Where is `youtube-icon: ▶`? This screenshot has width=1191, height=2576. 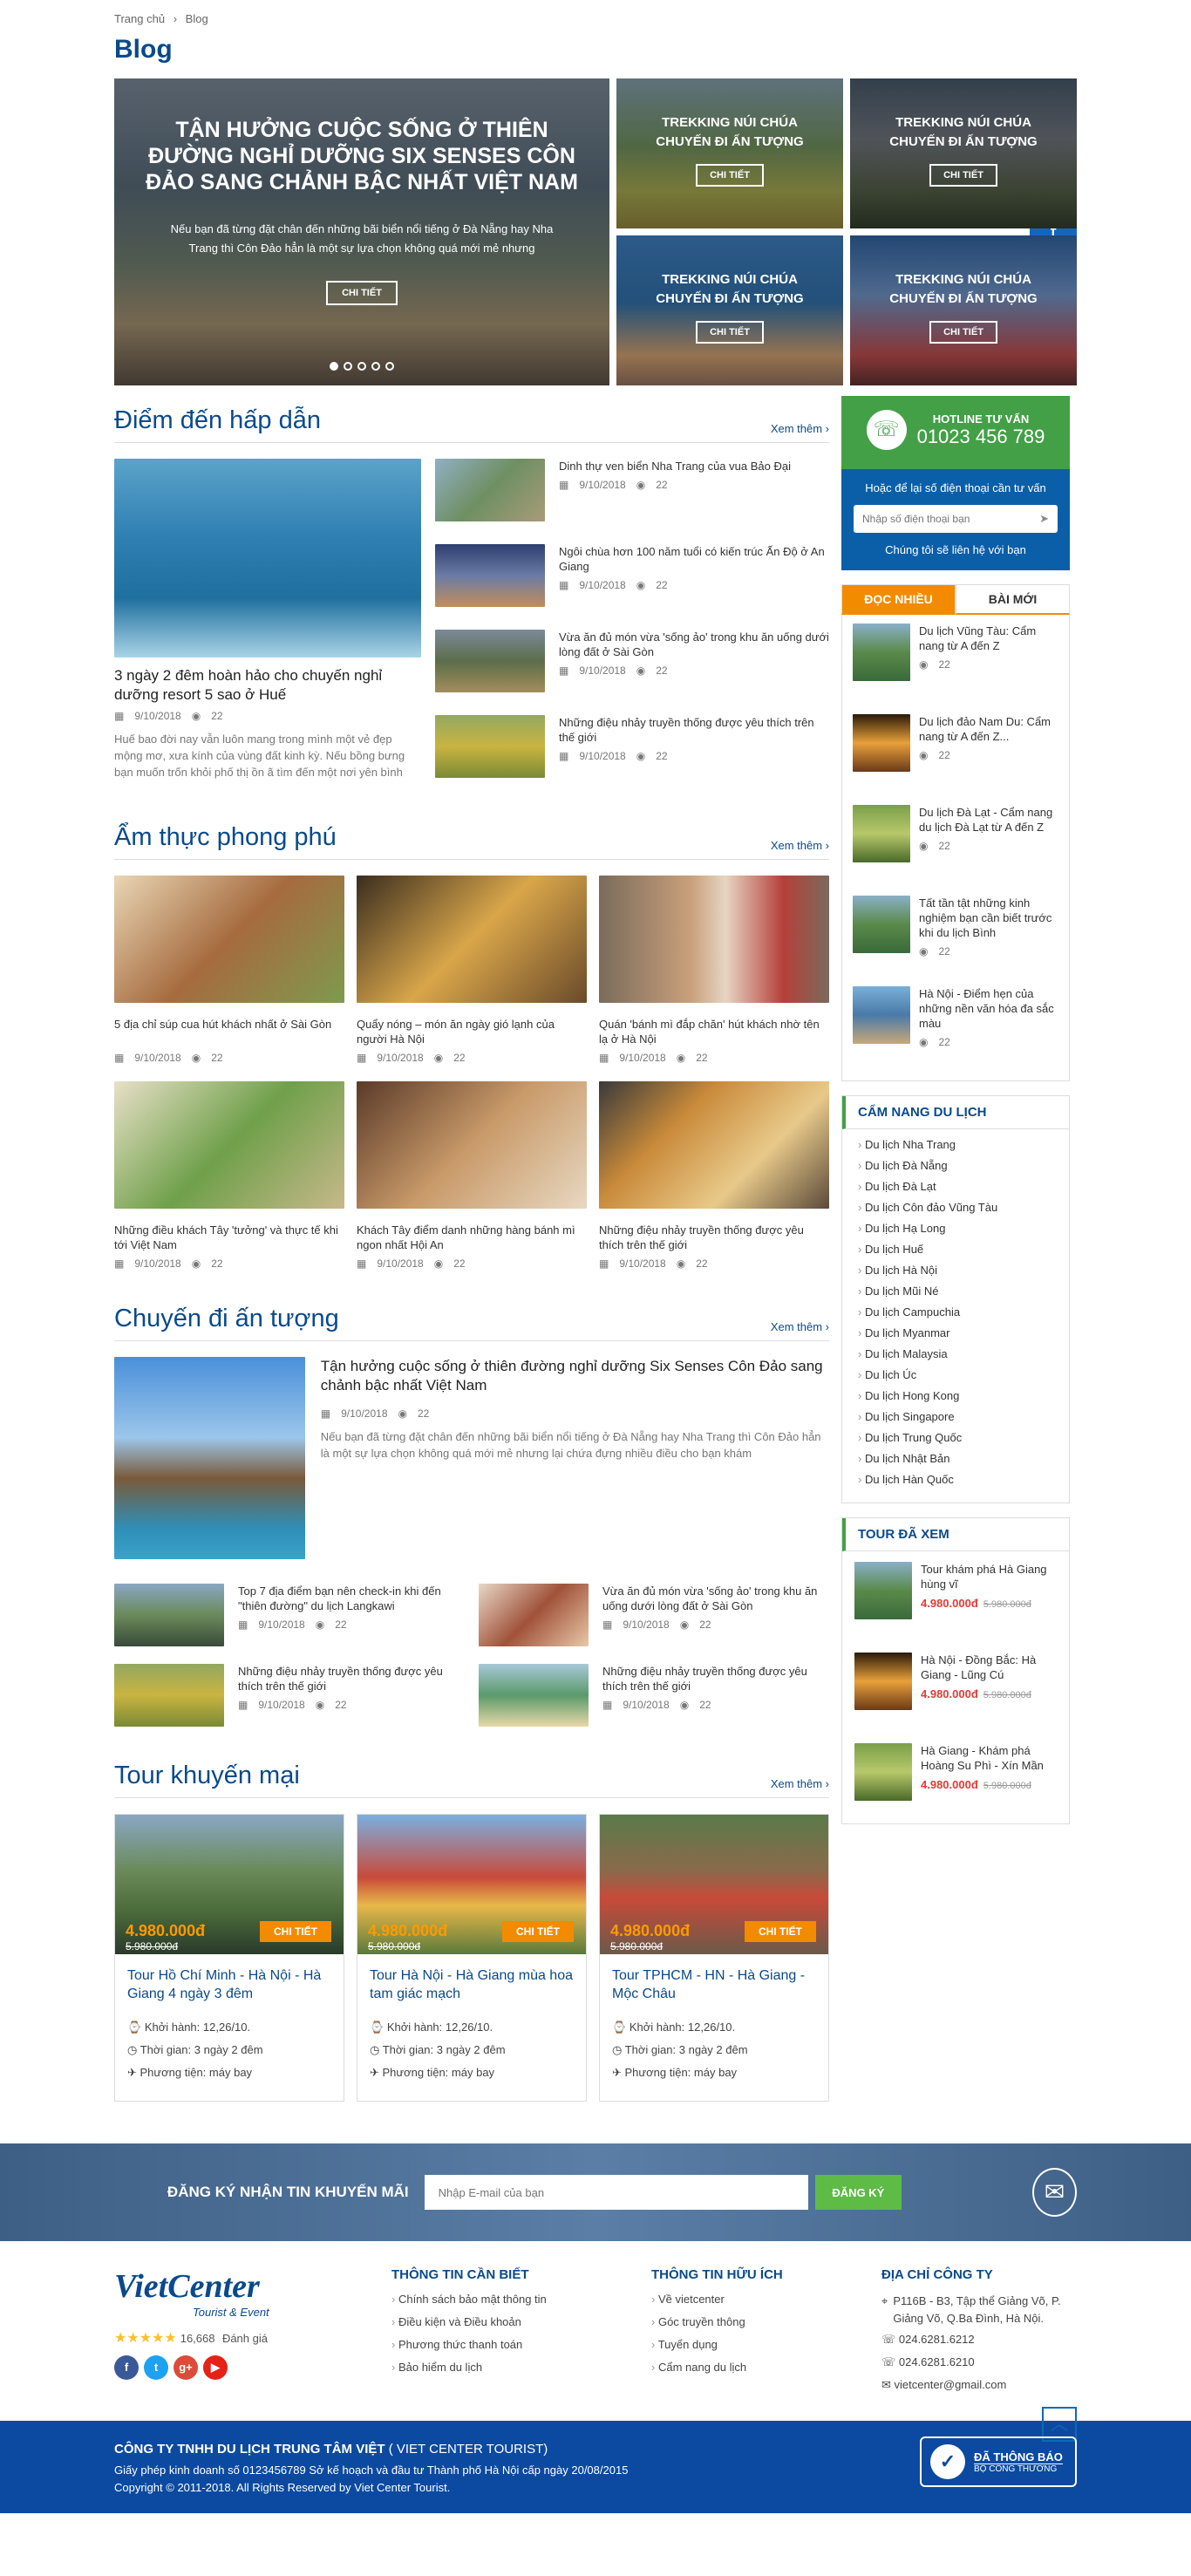
youtube-icon: ▶ is located at coordinates (215, 2367).